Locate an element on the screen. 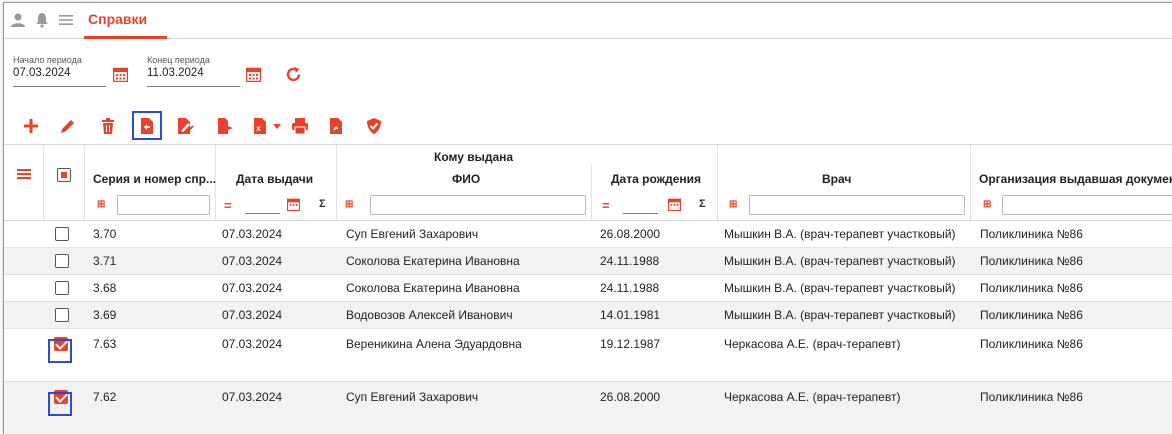 This screenshot has width=1172, height=434. filter-fio-input is located at coordinates (478, 205).